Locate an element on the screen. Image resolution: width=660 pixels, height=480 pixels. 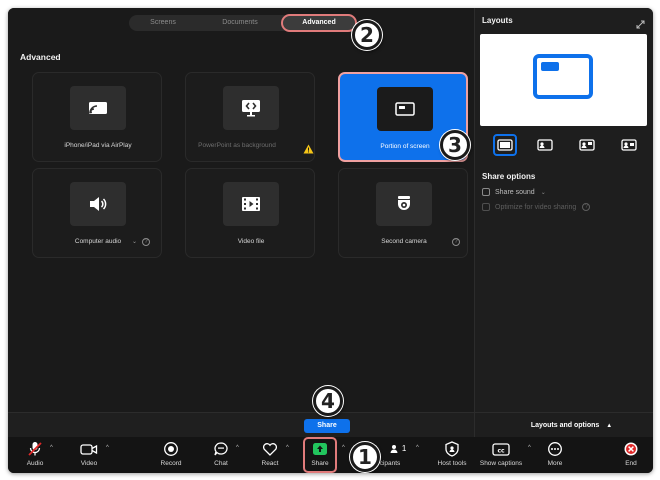
show-captions-button: cc Show captions is located at coordinates (501, 454).